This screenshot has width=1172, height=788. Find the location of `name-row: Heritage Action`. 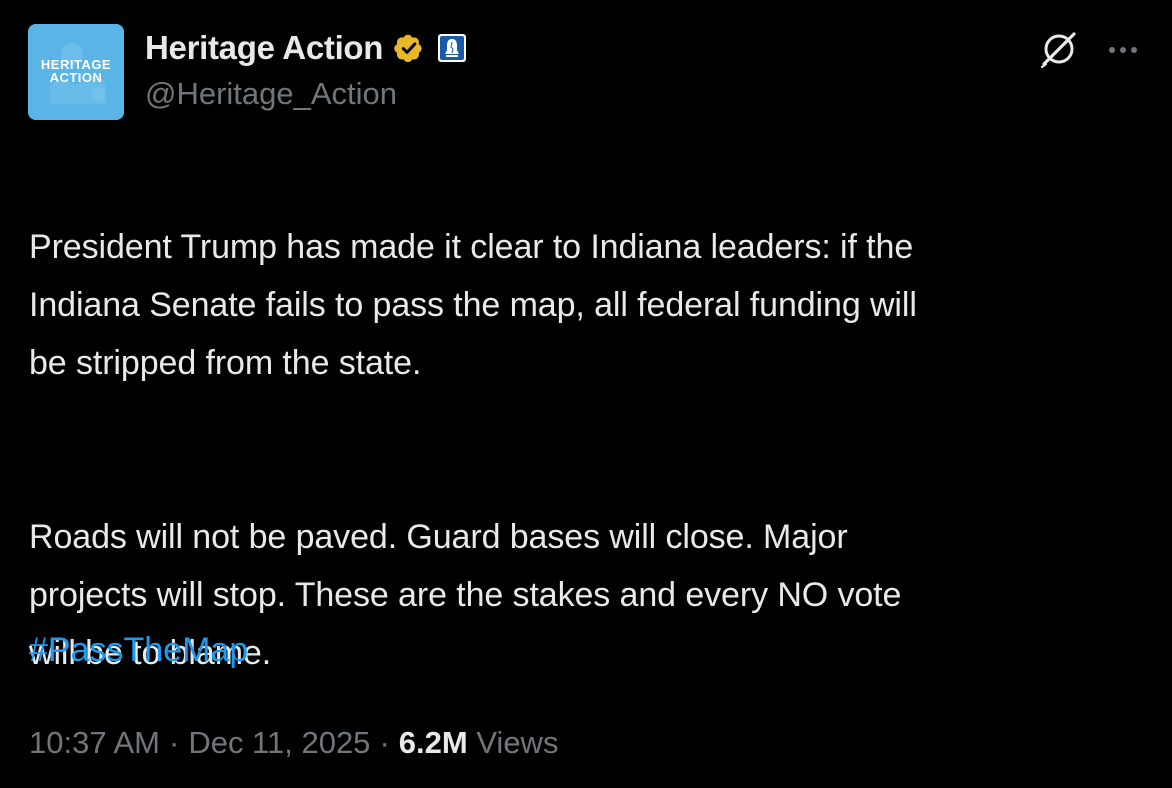

name-row: Heritage Action is located at coordinates (306, 48).